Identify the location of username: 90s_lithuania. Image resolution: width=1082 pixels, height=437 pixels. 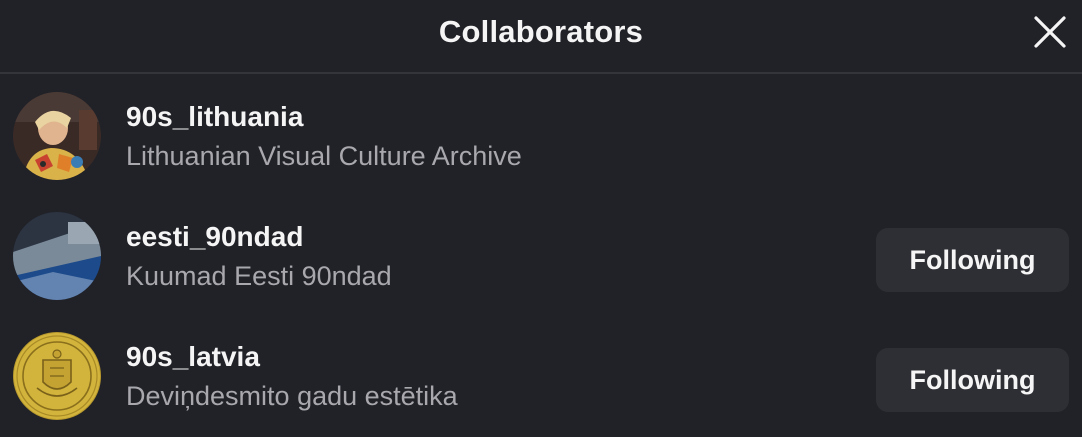
(214, 117).